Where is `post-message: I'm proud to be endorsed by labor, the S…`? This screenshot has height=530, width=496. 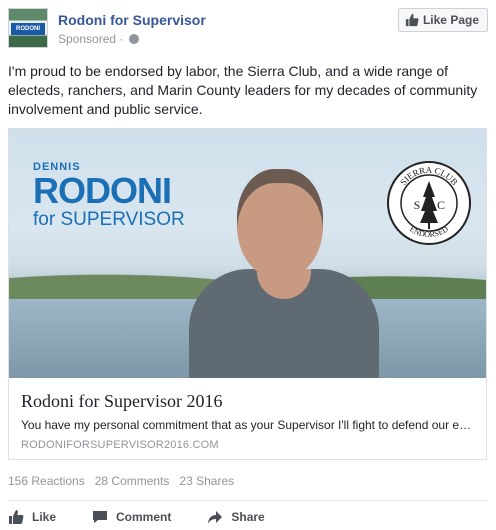
post-message: I'm proud to be endorsed by labor, the S… is located at coordinates (243, 90).